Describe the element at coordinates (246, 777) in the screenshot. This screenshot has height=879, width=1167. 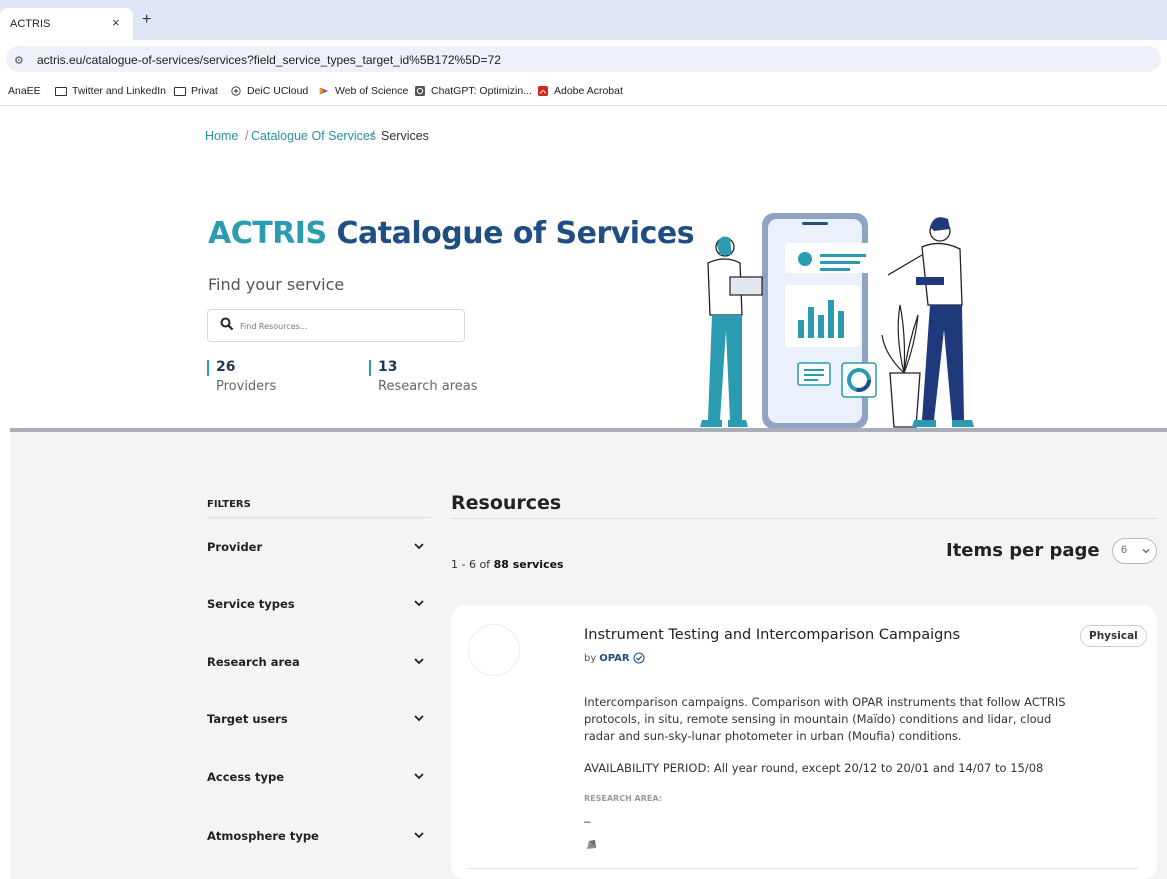
I see `filter-label: Access type` at that location.